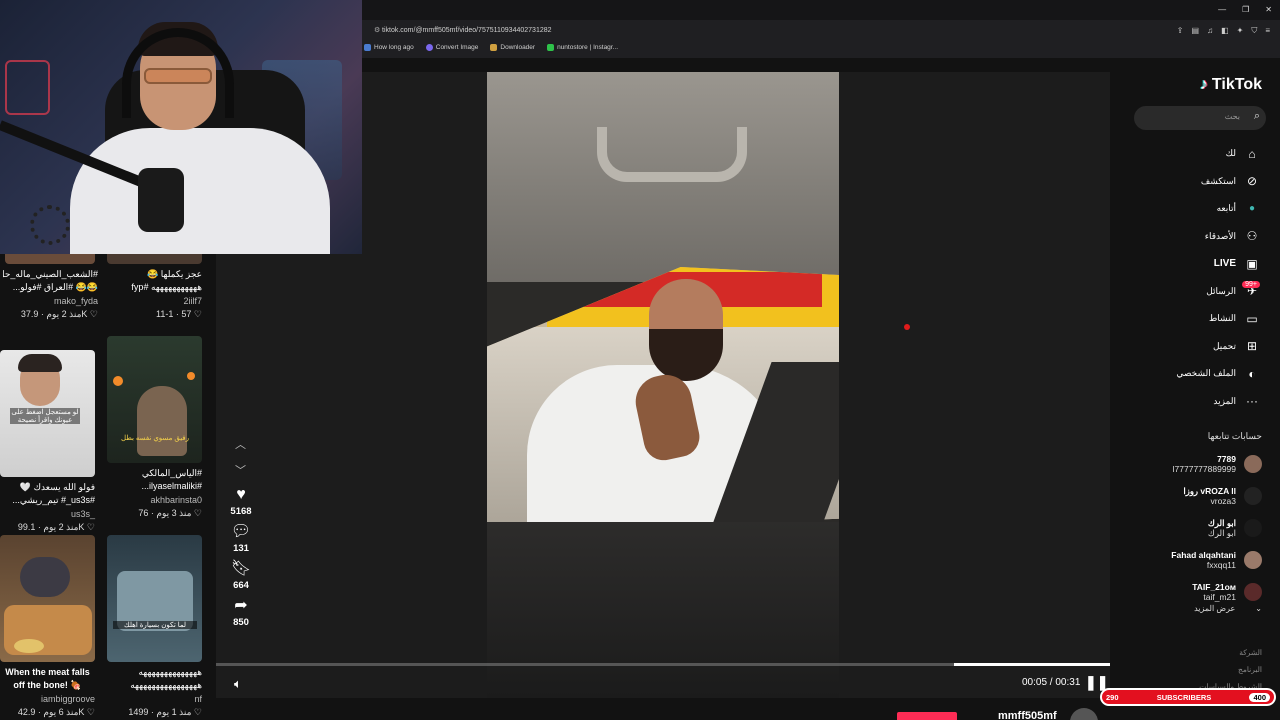 The height and width of the screenshot is (720, 1280). Describe the element at coordinates (1253, 496) in the screenshot. I see `avatar` at that location.